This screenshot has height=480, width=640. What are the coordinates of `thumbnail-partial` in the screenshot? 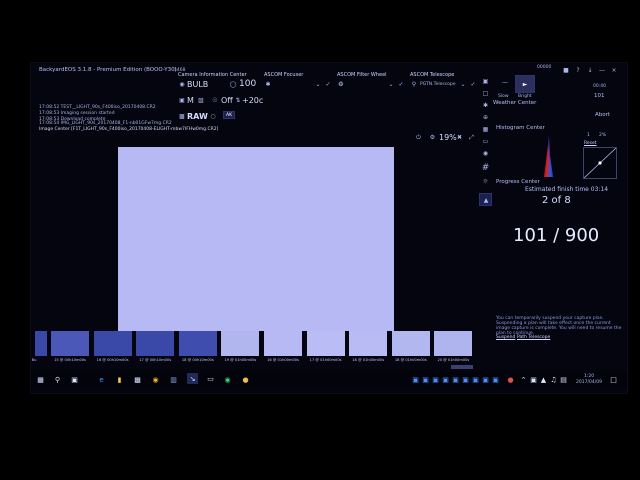 It's located at (41, 343).